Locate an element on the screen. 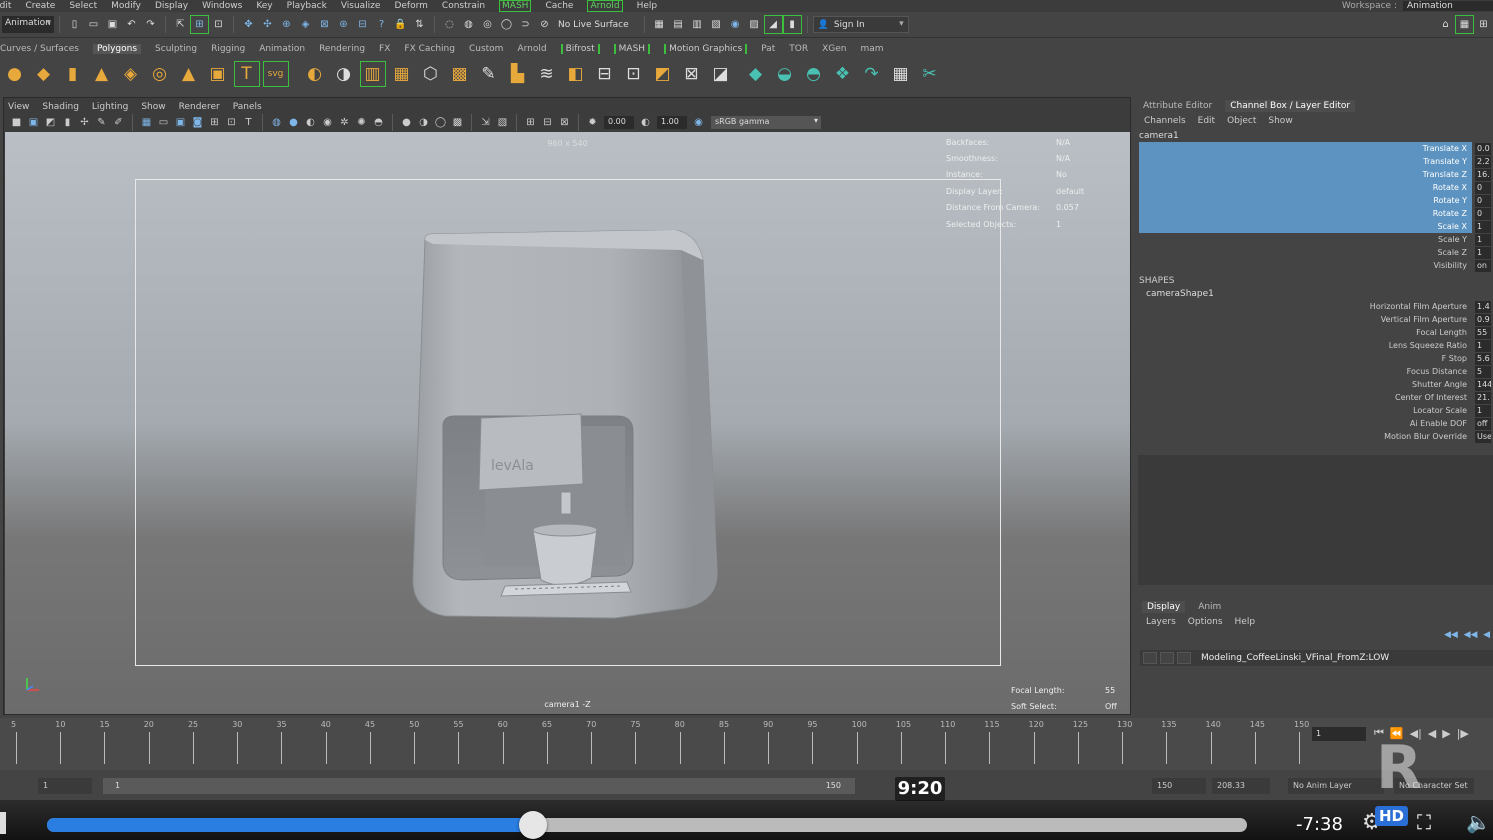  channel-row-locator-scale: Locator Scale 1 is located at coordinates (1316, 410).